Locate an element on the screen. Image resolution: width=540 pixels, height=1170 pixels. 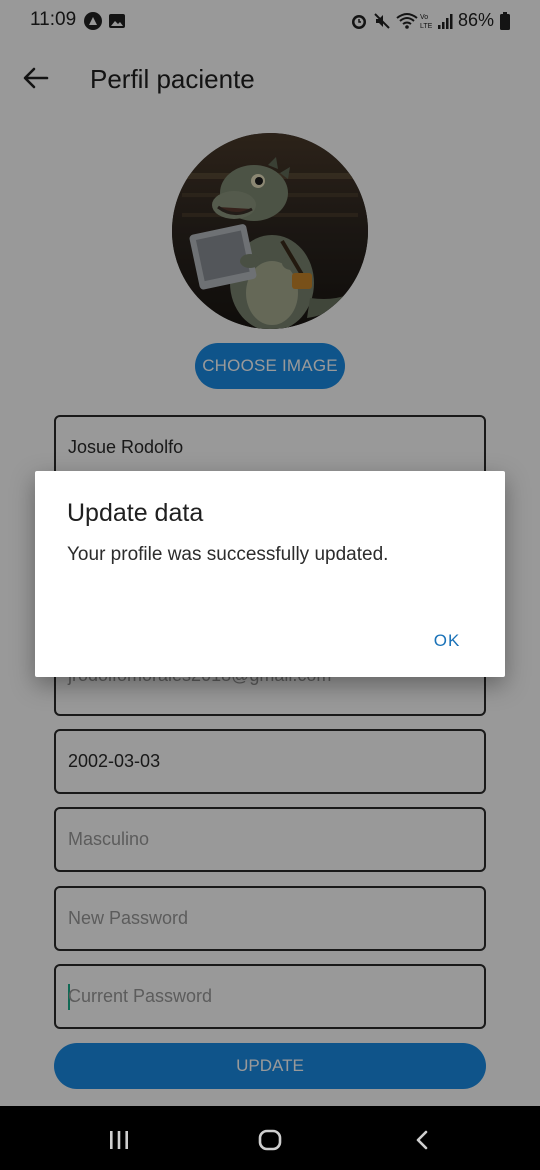
home-icon is located at coordinates (270, 1140).